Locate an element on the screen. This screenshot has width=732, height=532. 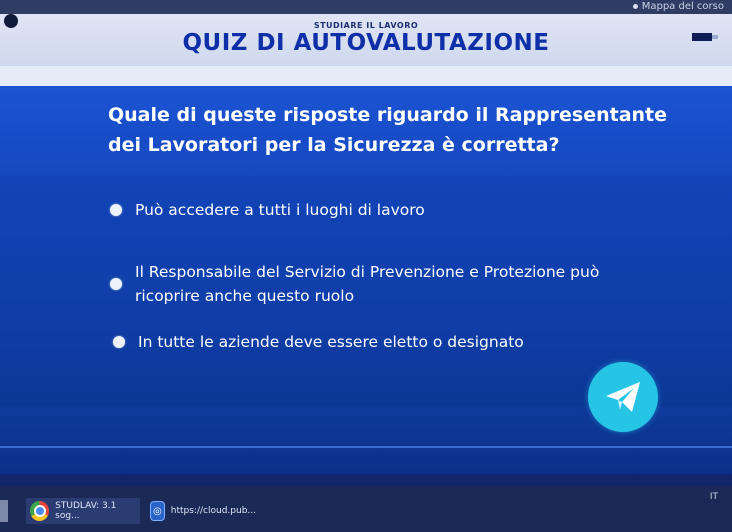
course-map-link: Mappa del corso is located at coordinates (678, 7).